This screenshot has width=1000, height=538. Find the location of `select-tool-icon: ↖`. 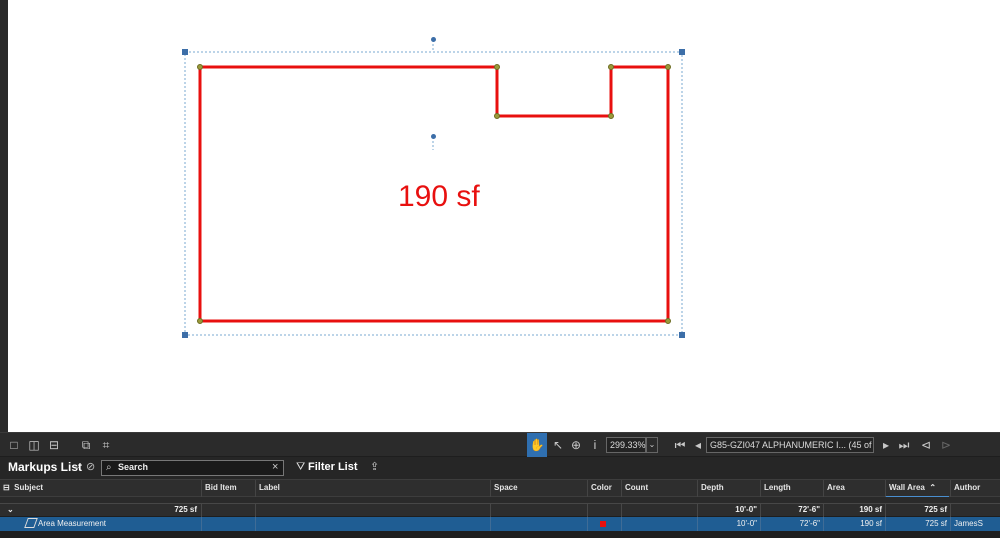

select-tool-icon: ↖ is located at coordinates (558, 445).